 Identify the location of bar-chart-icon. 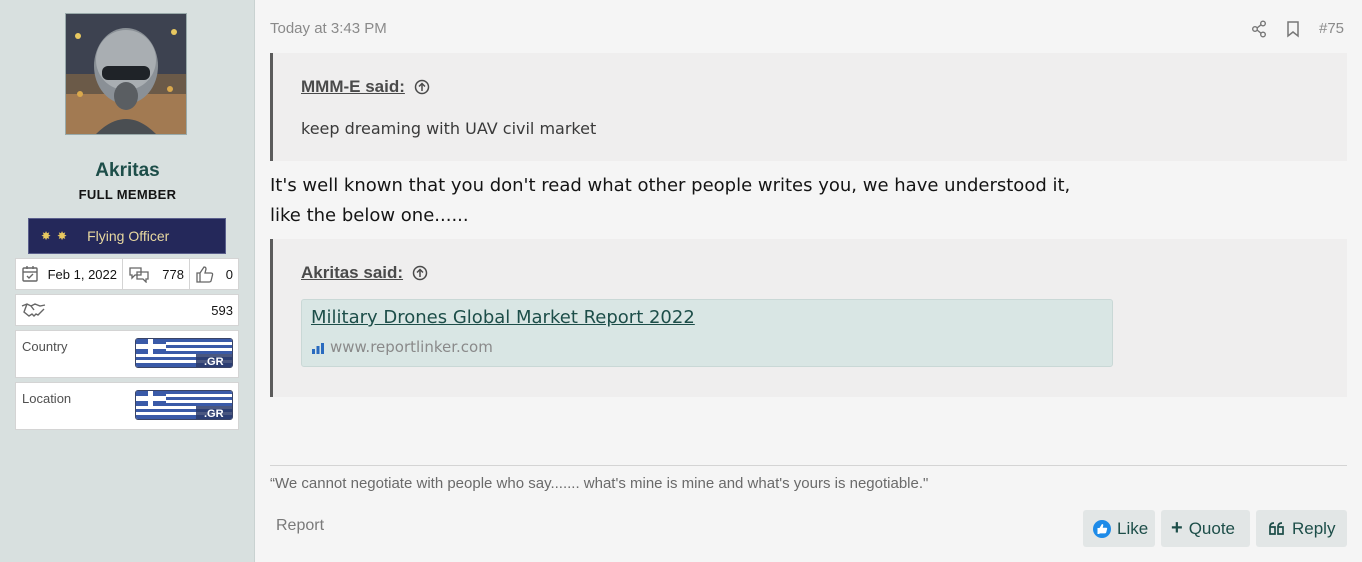
(318, 348).